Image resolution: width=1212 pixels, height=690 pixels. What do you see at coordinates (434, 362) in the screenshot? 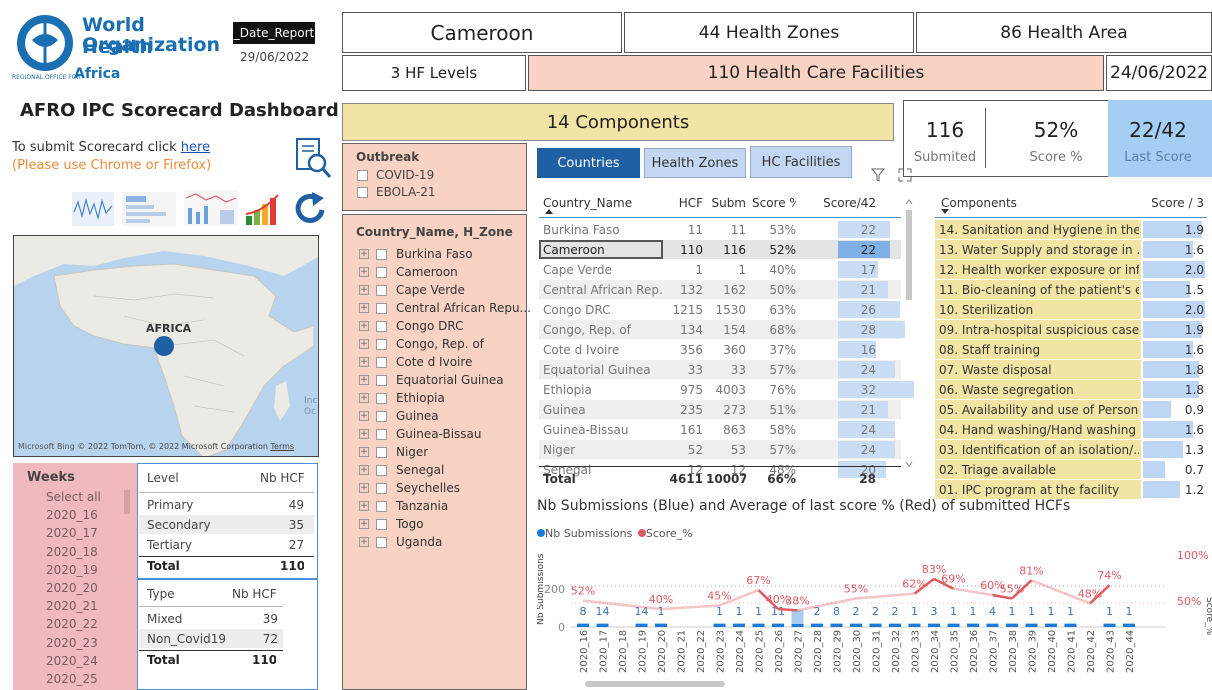
I see `country-tree-item: Cote d Ivoire` at bounding box center [434, 362].